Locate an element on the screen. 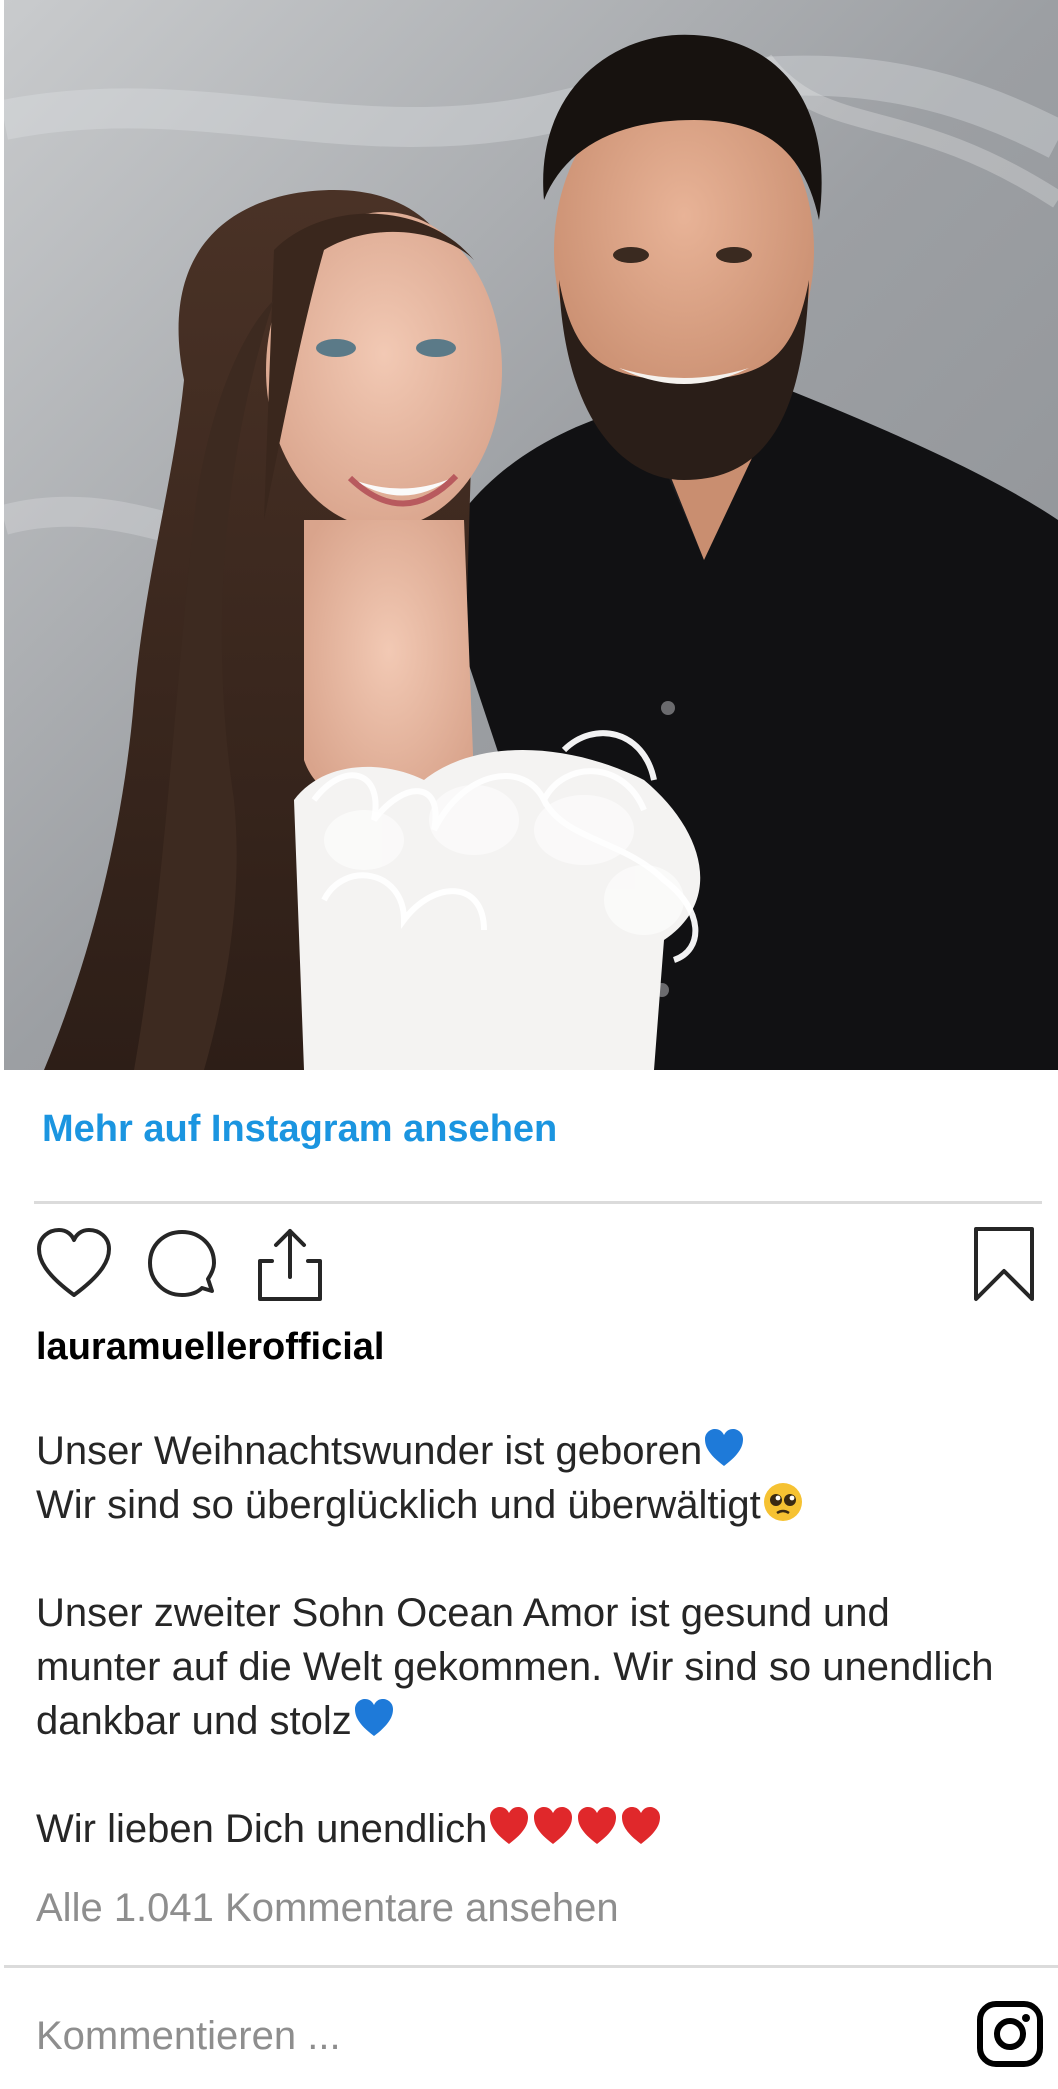  caption-line: Unser Weihnachtswunder ist geboren is located at coordinates (541, 1451).